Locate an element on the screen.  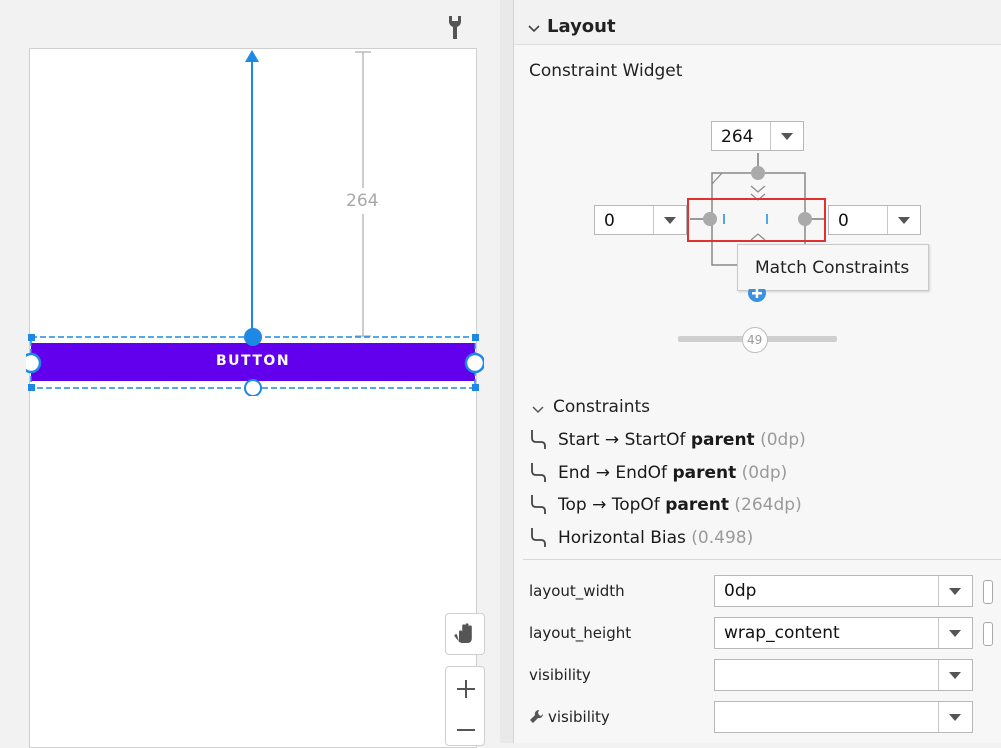
constraint-label: End → EndOf is located at coordinates (615, 473).